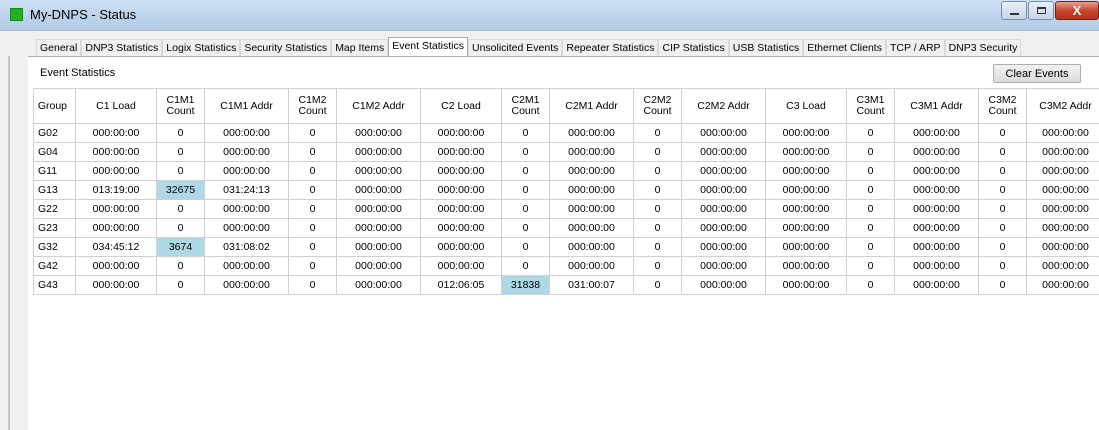  Describe the element at coordinates (246, 247) in the screenshot. I see `table-cell: 031:08:02` at that location.